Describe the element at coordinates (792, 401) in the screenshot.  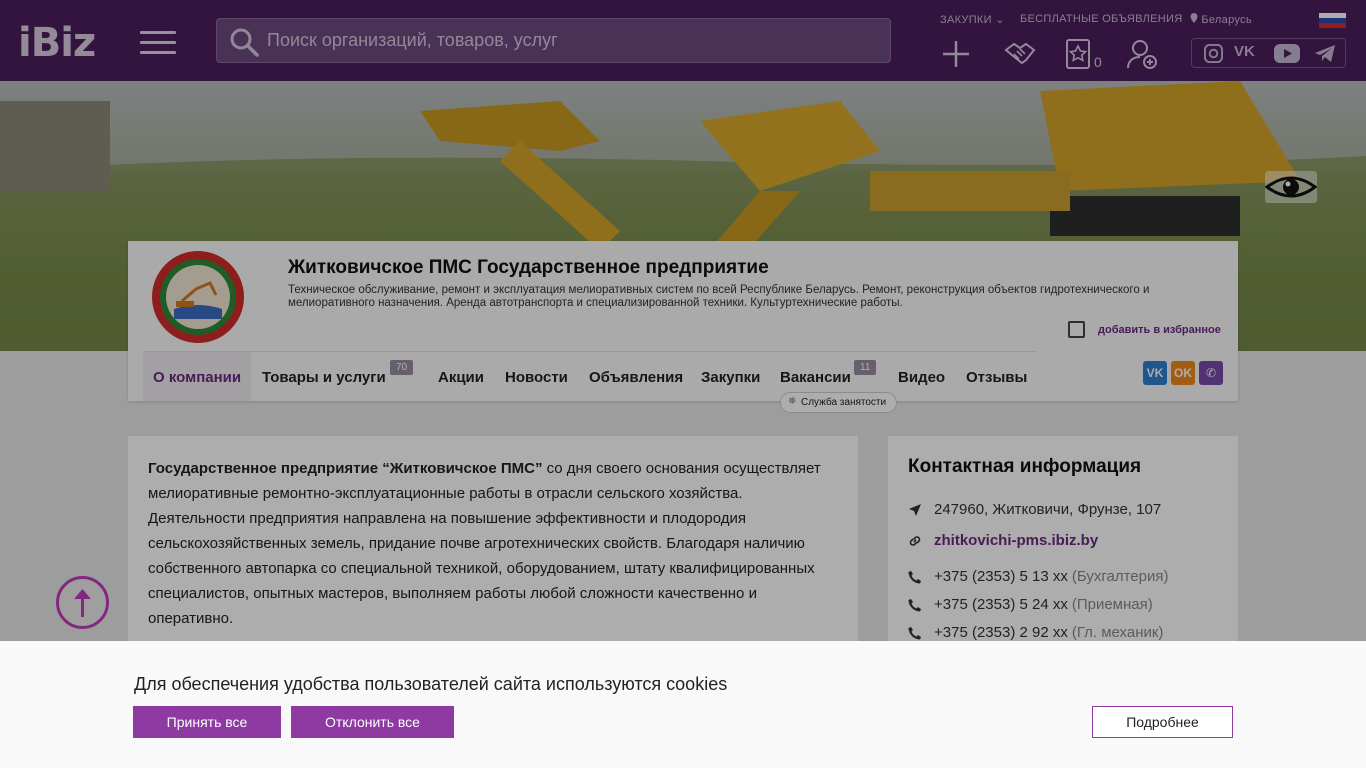
I see `snowflake-icon: ❅` at that location.